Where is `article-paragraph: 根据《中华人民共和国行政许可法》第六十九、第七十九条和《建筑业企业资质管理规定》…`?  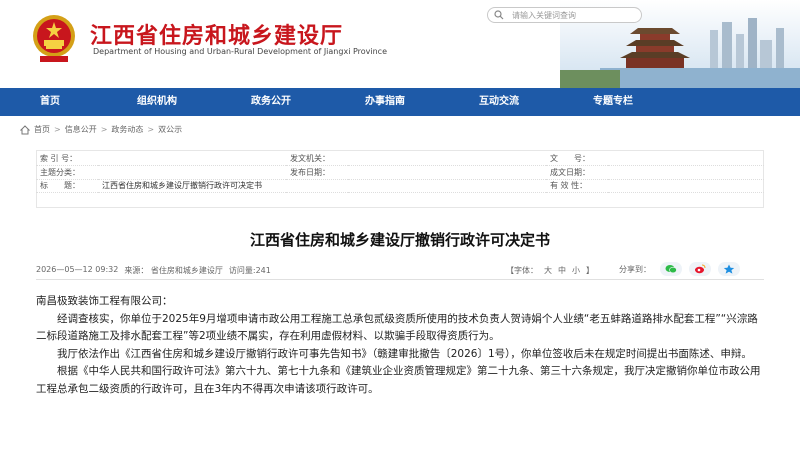
article-paragraph: 根据《中华人民共和国行政许可法》第六十九、第七十九条和《建筑业企业资质管理规定》… is located at coordinates (398, 380).